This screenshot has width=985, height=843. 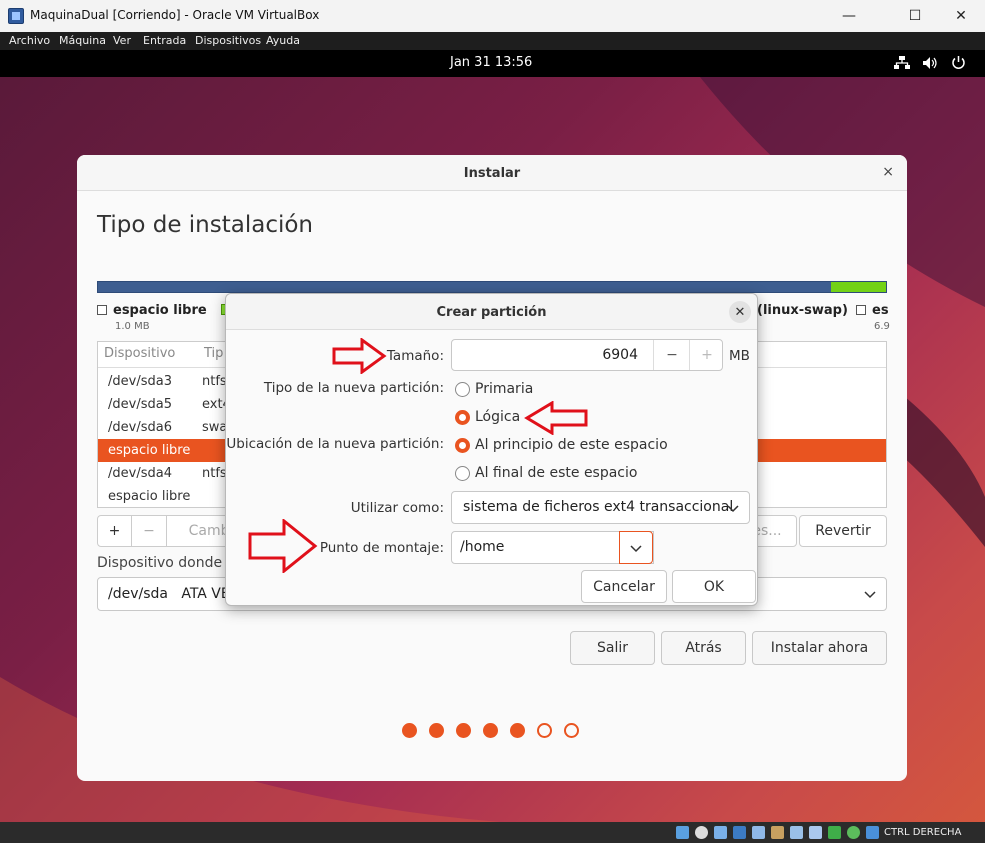 I want to click on use-as-select: sistema de ficheros ext4 transaccional, so click(x=600, y=507).